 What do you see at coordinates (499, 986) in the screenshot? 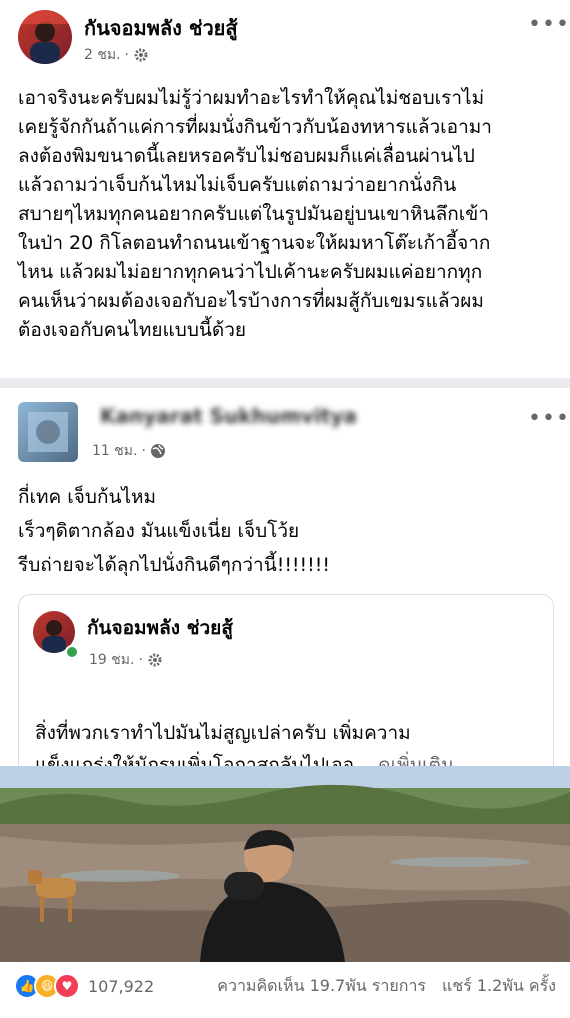
I see `share-count: แชร์ 1.2พัน ครั้ง` at bounding box center [499, 986].